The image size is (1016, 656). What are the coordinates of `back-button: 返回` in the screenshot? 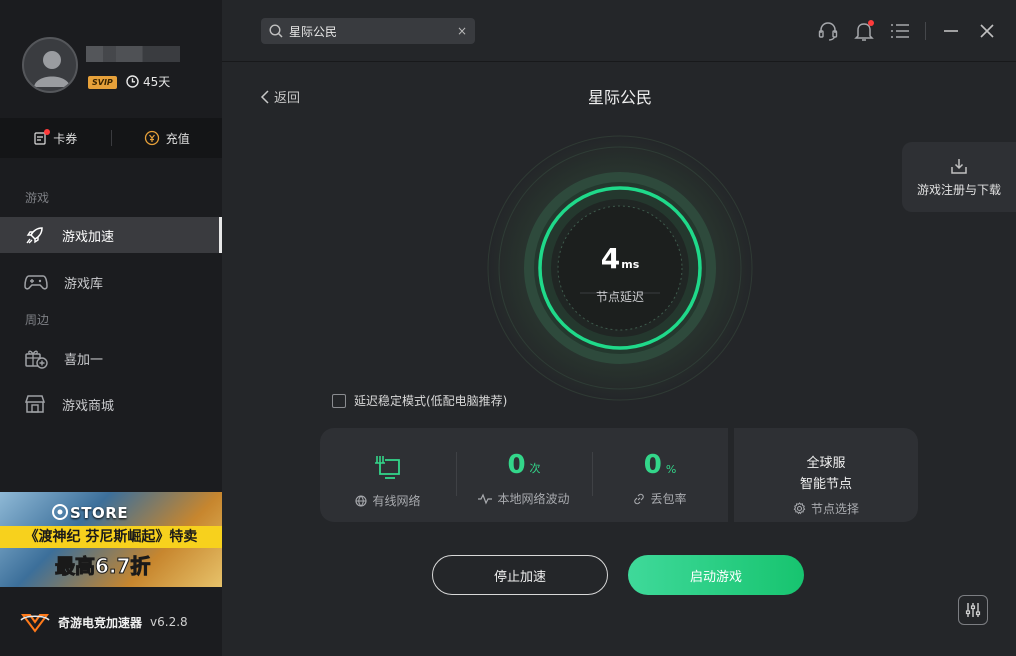 It's located at (280, 96).